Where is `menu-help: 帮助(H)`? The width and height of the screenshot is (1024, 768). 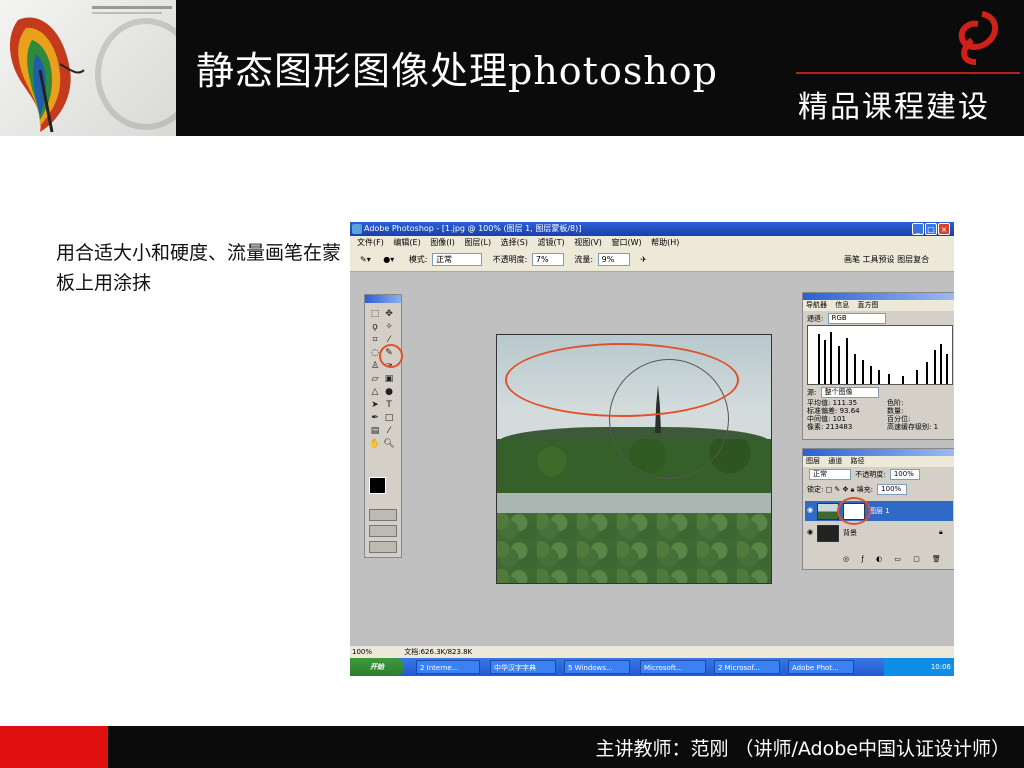
menu-help: 帮助(H) is located at coordinates (665, 242).